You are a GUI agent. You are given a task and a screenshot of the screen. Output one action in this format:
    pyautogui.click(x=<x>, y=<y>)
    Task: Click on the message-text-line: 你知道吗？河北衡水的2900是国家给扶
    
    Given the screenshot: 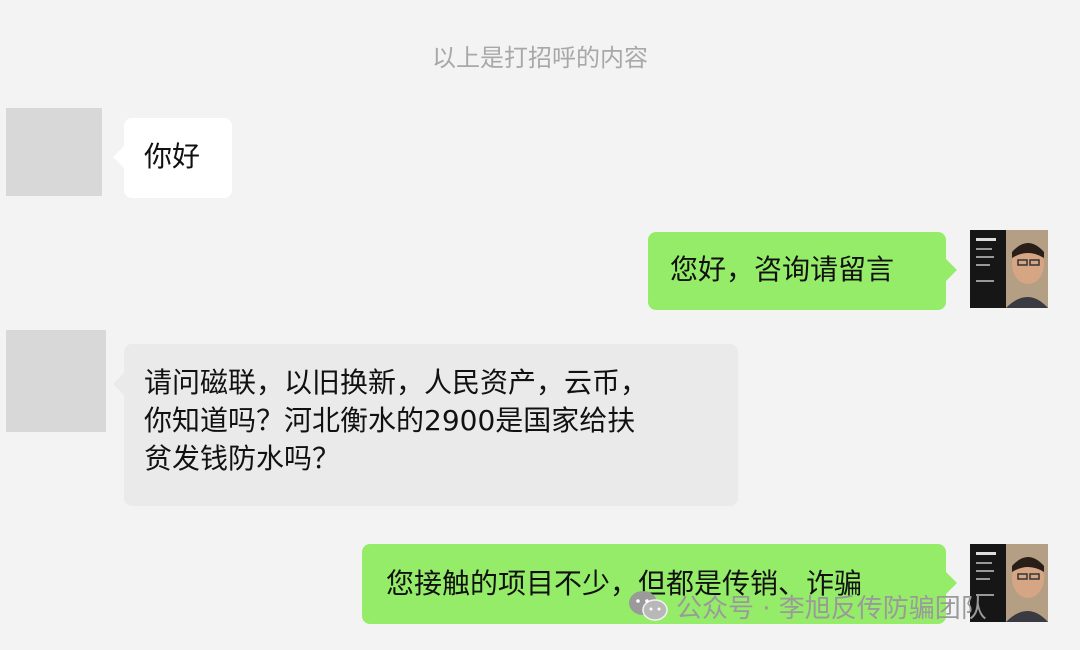 What is the action you would take?
    pyautogui.click(x=390, y=420)
    